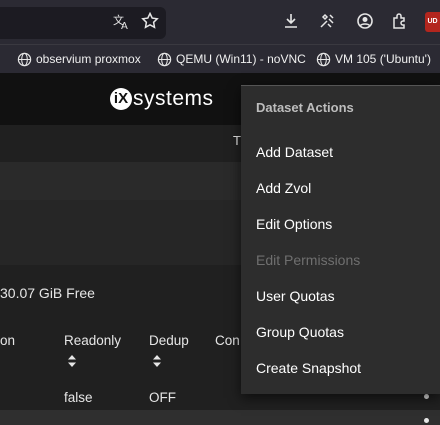 This screenshot has height=425, width=440. What do you see at coordinates (284, 188) in the screenshot?
I see `menu-item-label: Add Zvol` at bounding box center [284, 188].